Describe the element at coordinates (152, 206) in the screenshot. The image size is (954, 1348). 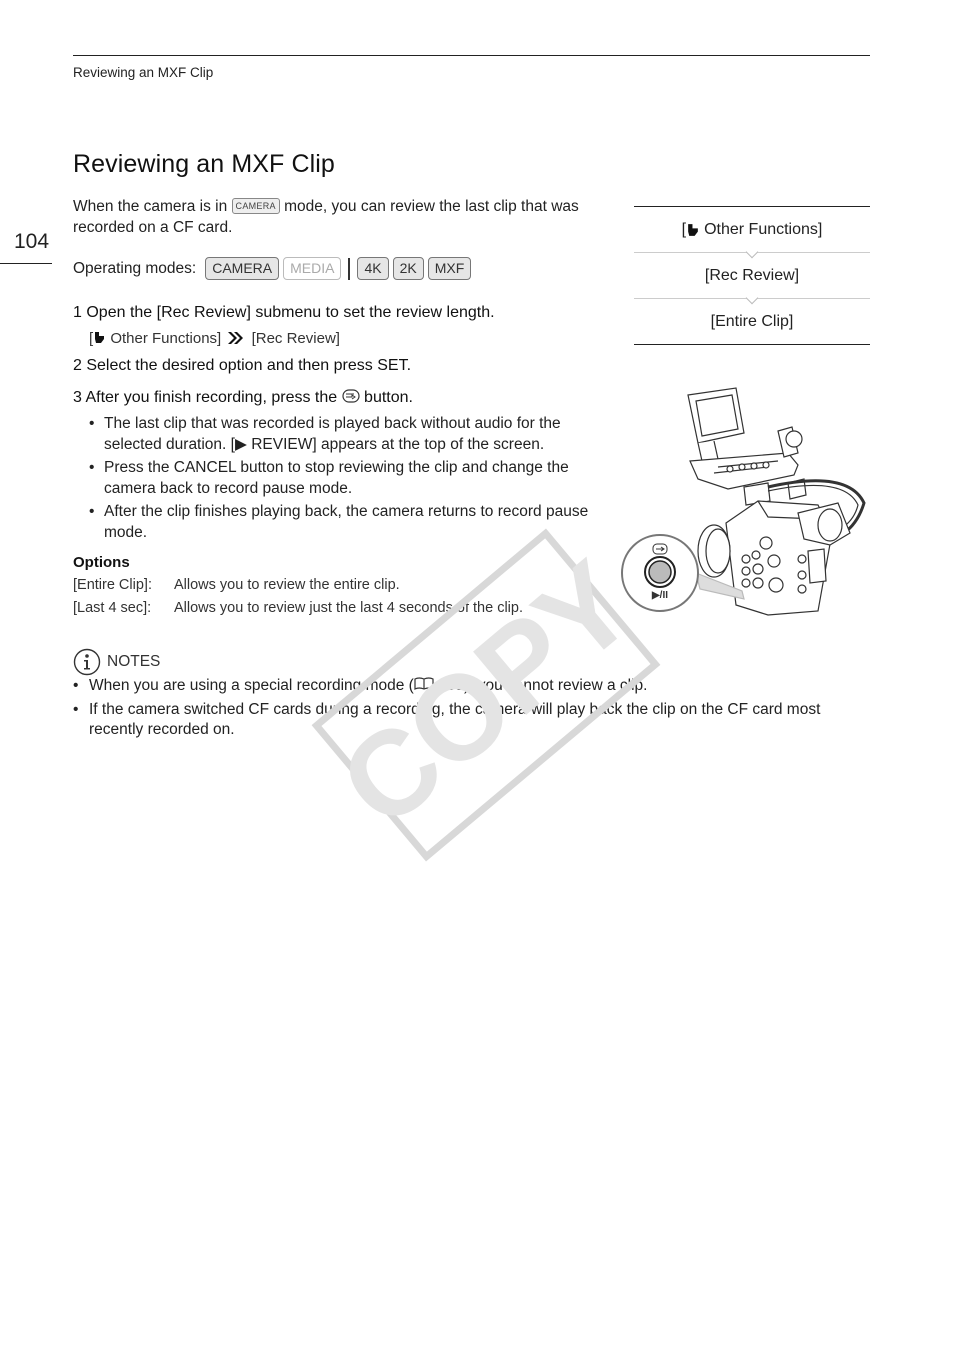
I see `intro-text-before: When the camera is in` at that location.